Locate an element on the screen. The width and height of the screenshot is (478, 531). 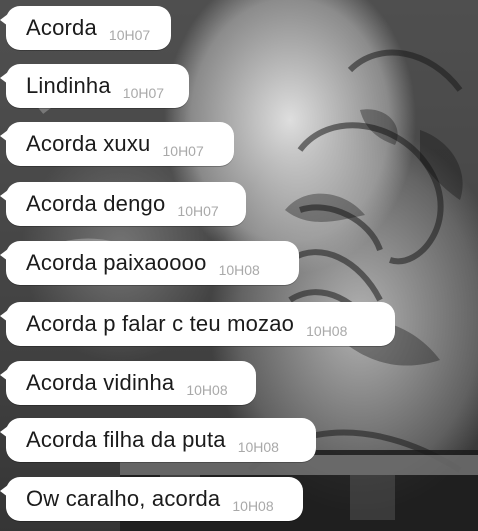
message-text: Acorda filha da puta is located at coordinates (126, 439).